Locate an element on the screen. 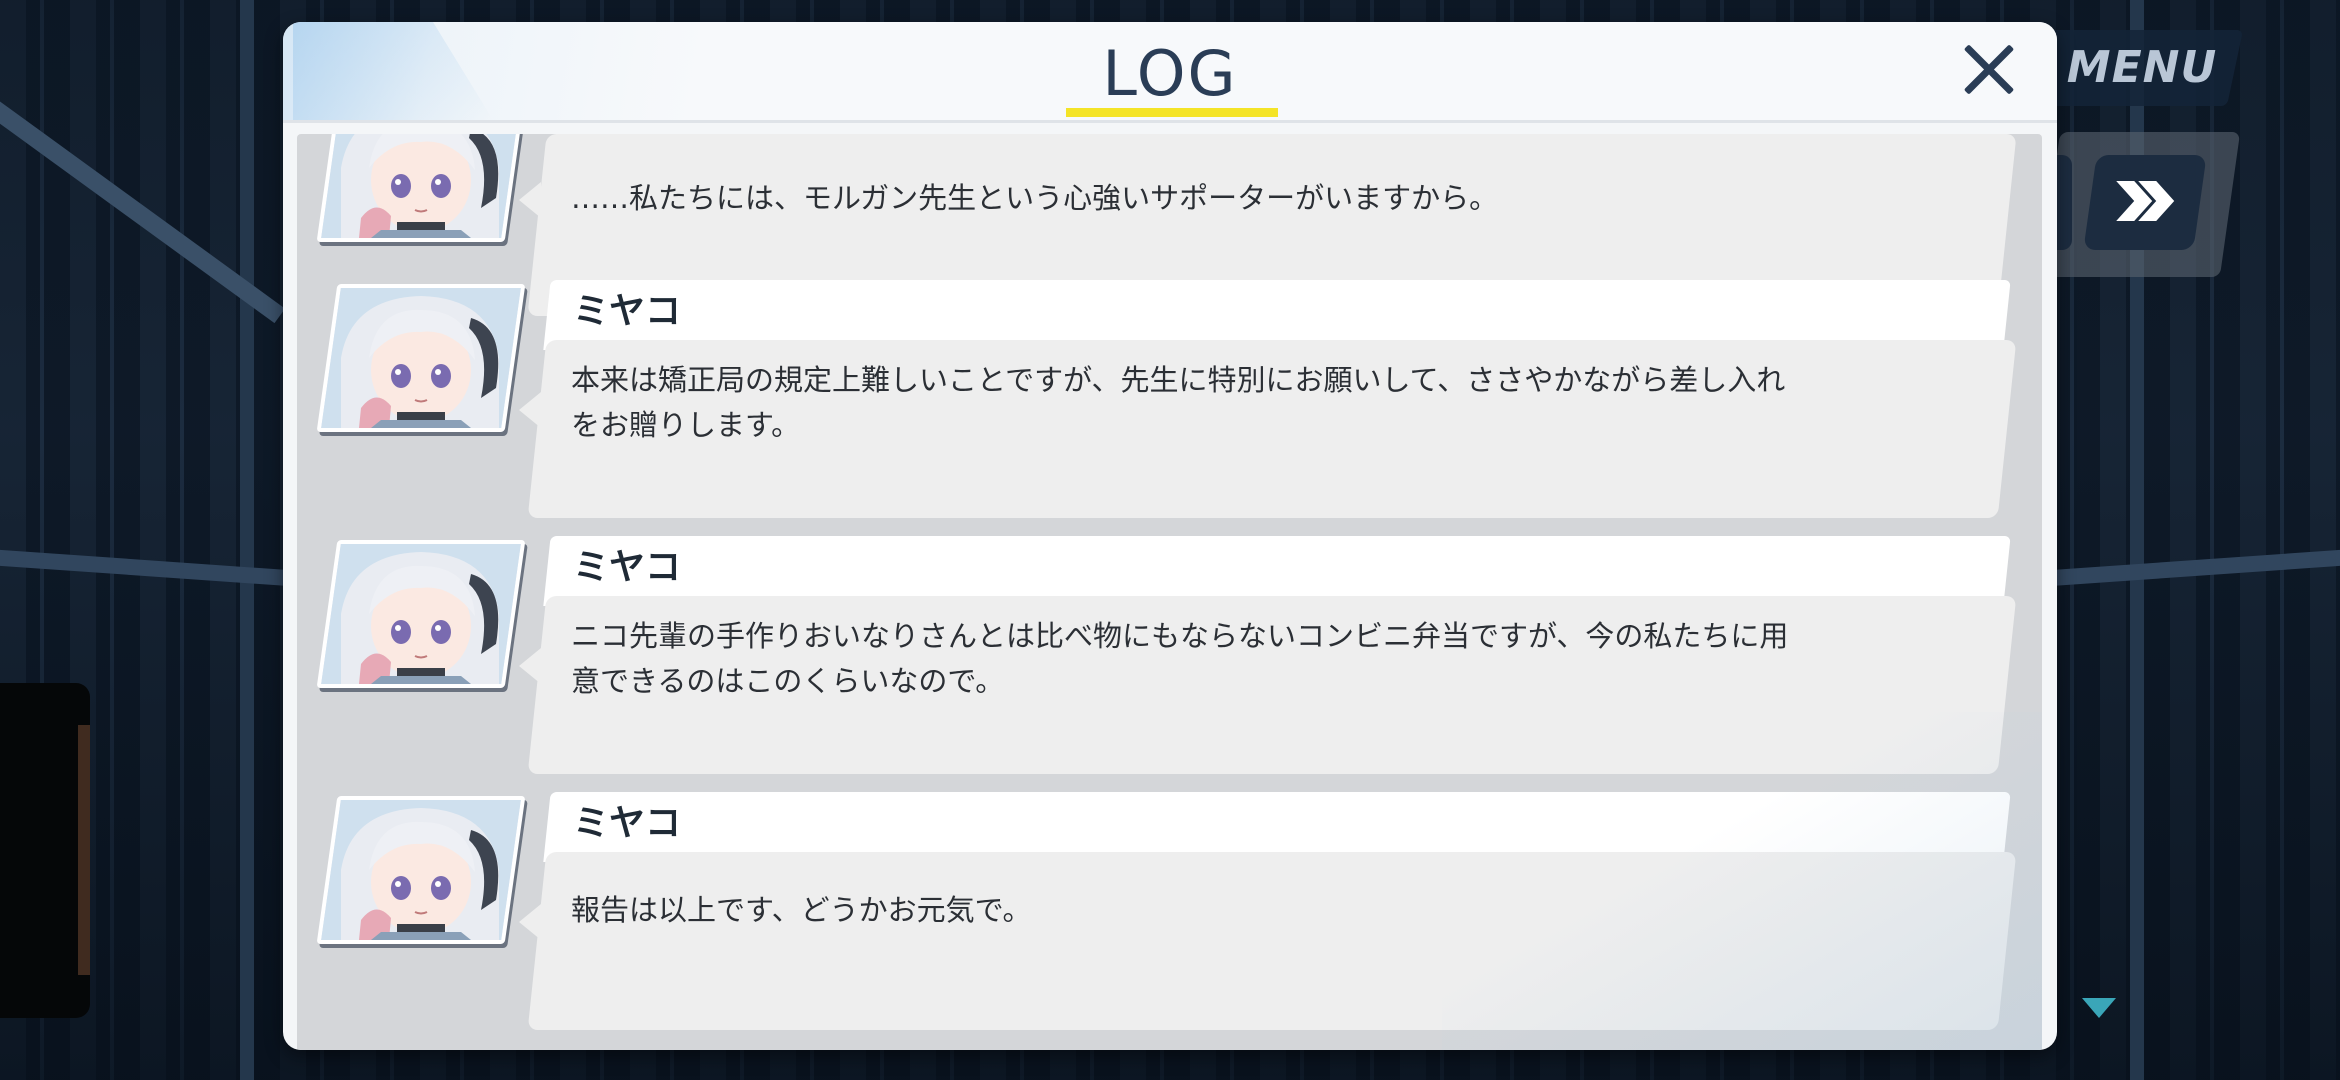 The width and height of the screenshot is (2340, 1080). background-pillar is located at coordinates (247, 540).